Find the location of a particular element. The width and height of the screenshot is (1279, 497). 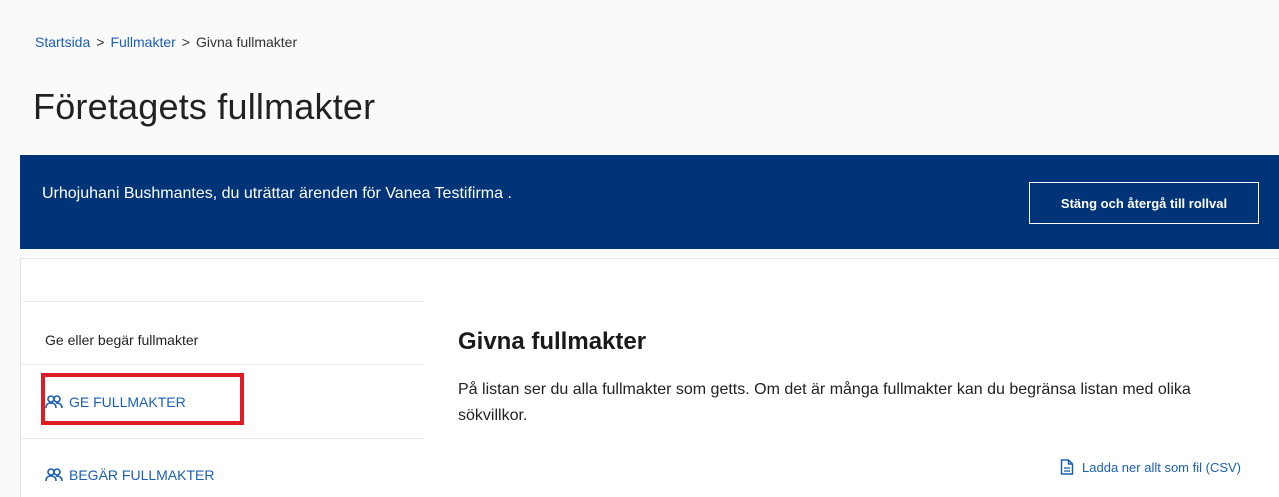

sidebar-item-ge-fullmakter: GE FULLMAKTER is located at coordinates (115, 402).